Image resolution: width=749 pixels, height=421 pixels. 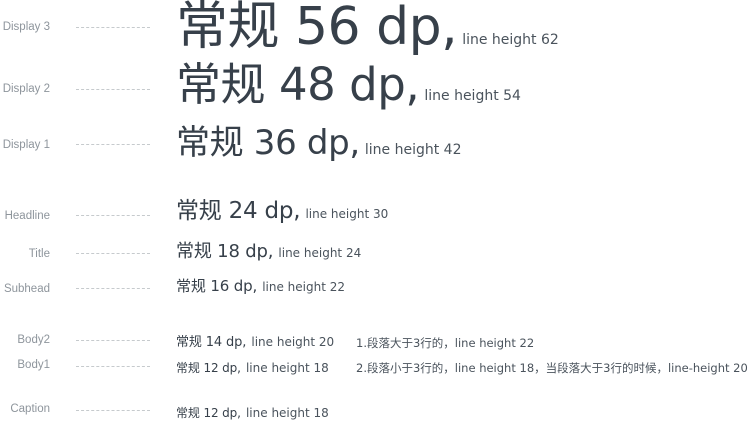 I want to click on sample-display-1: 常规 36 dp, line height 42, so click(x=319, y=143).